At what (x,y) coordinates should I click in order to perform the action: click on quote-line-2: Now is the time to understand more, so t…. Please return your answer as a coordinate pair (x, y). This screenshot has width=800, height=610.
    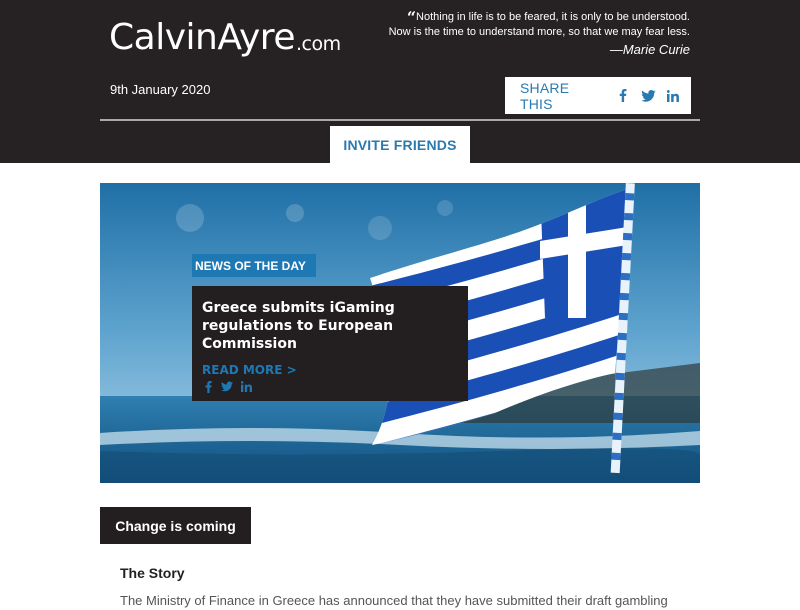
    Looking at the image, I should click on (539, 32).